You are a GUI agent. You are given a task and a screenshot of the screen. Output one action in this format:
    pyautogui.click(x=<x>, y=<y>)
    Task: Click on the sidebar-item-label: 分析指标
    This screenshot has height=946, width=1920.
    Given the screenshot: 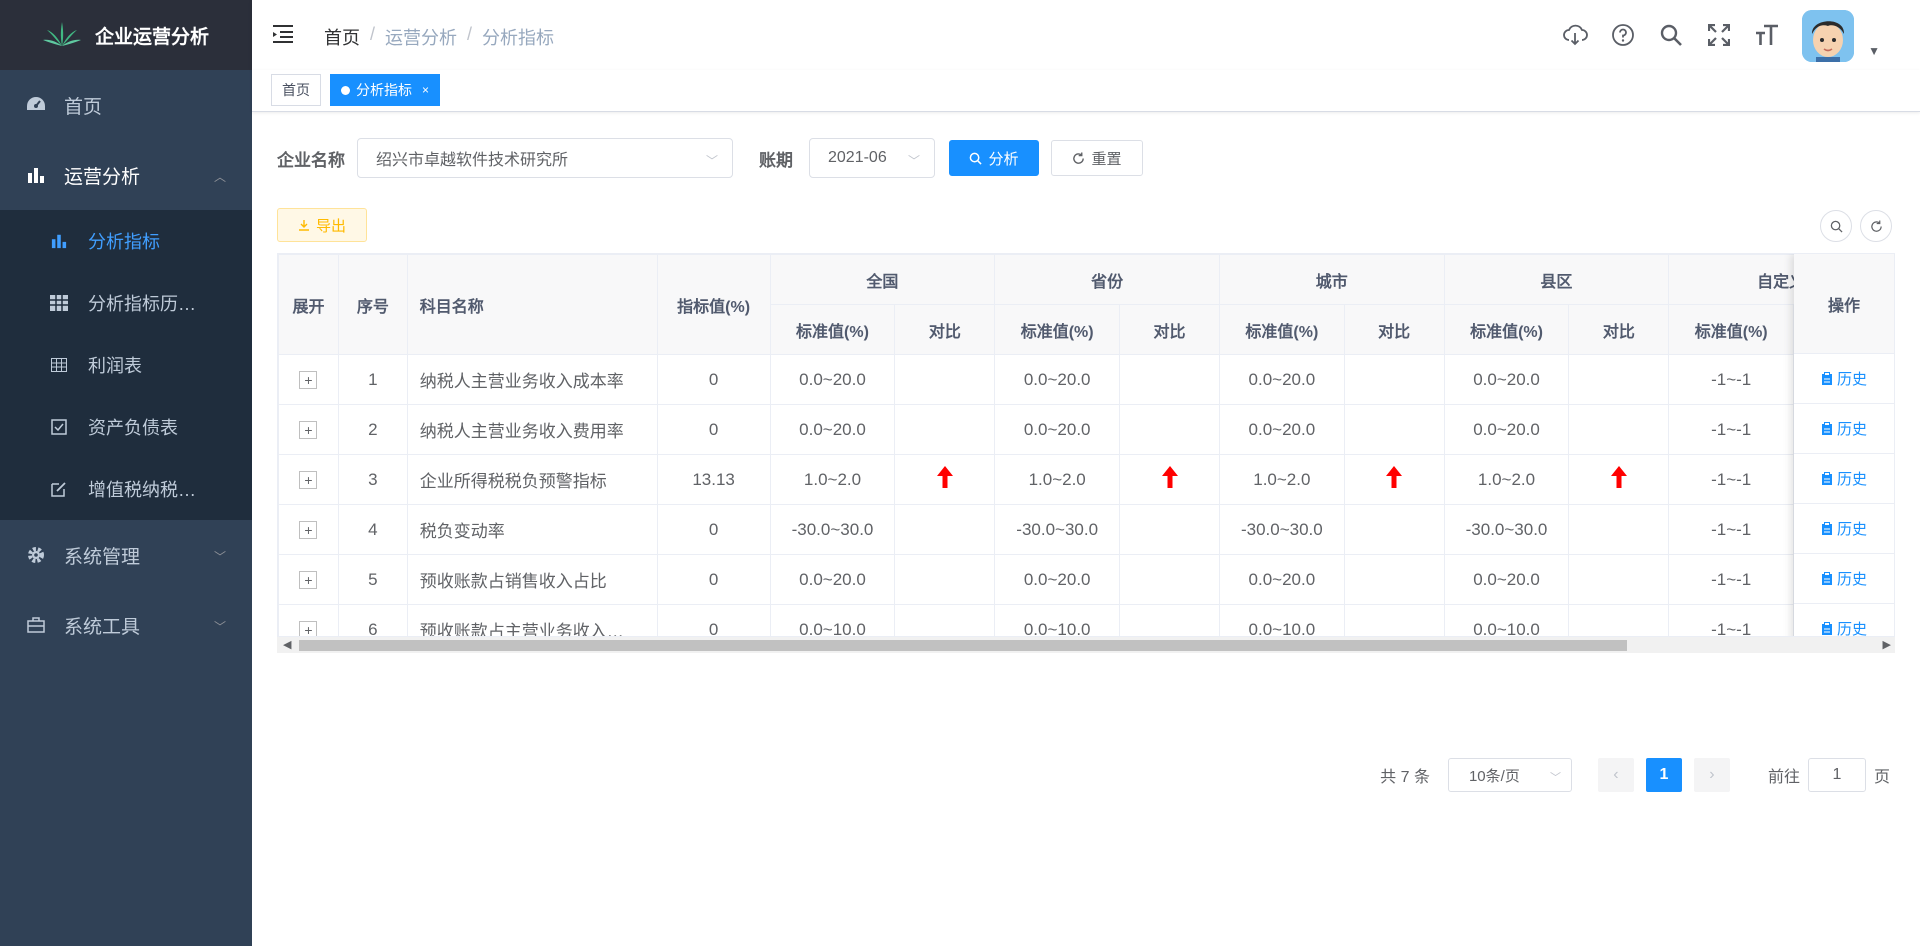 What is the action you would take?
    pyautogui.click(x=124, y=242)
    